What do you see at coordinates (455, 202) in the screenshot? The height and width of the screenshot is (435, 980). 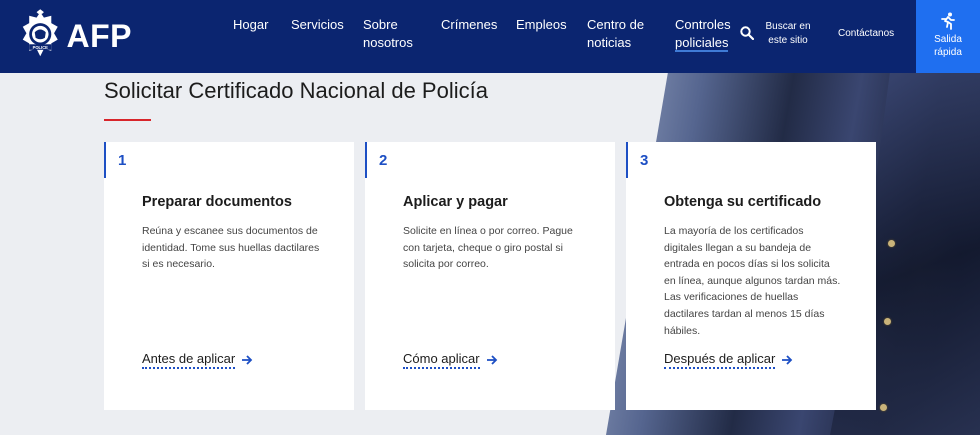 I see `step-heading: Aplicar y pagar` at bounding box center [455, 202].